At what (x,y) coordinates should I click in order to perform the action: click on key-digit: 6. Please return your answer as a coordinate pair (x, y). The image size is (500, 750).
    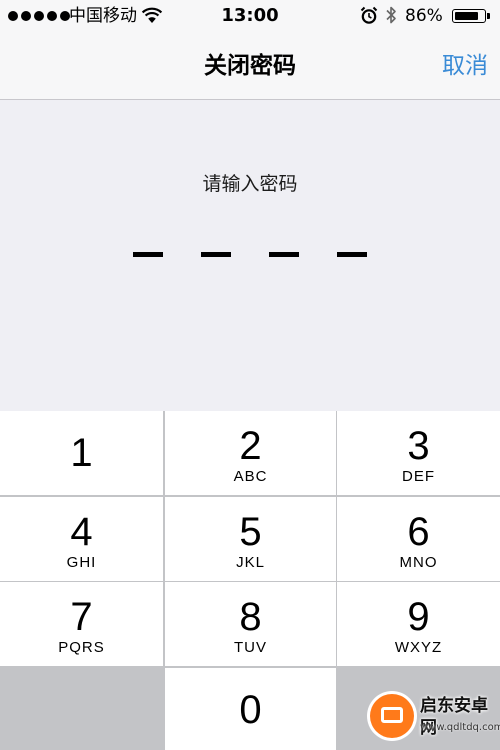
    Looking at the image, I should click on (418, 532).